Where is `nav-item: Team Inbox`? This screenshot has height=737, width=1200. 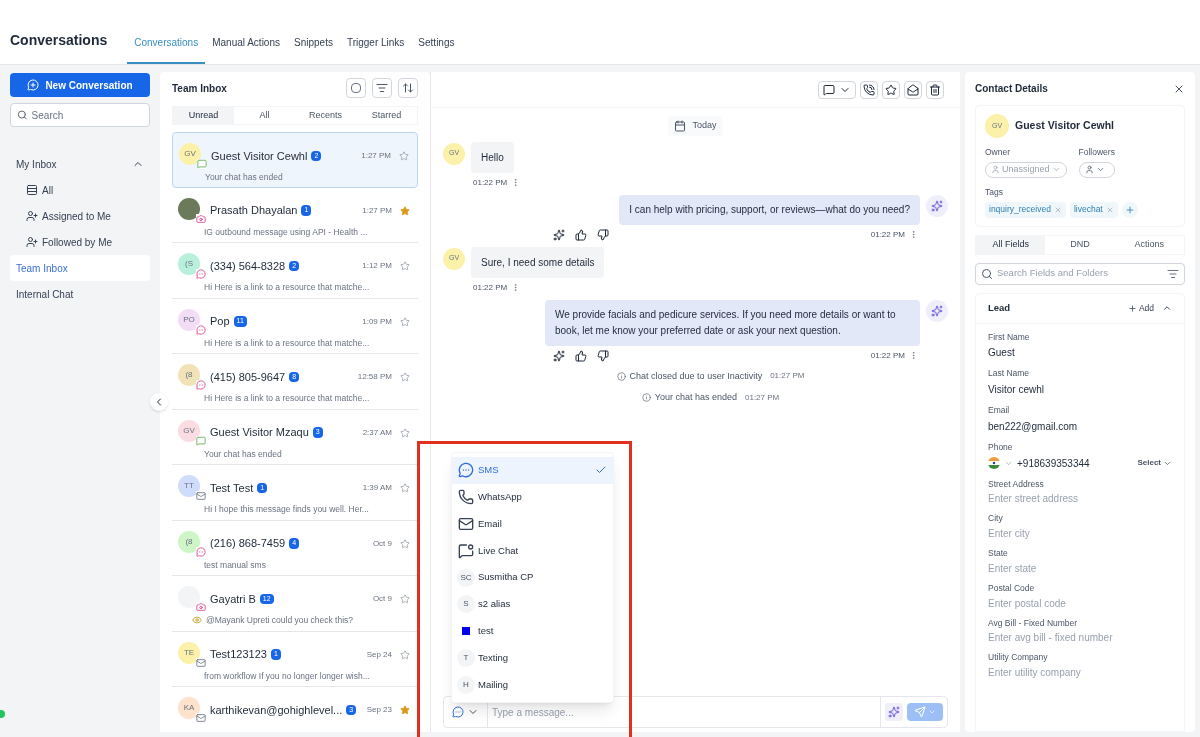
nav-item: Team Inbox is located at coordinates (80, 268).